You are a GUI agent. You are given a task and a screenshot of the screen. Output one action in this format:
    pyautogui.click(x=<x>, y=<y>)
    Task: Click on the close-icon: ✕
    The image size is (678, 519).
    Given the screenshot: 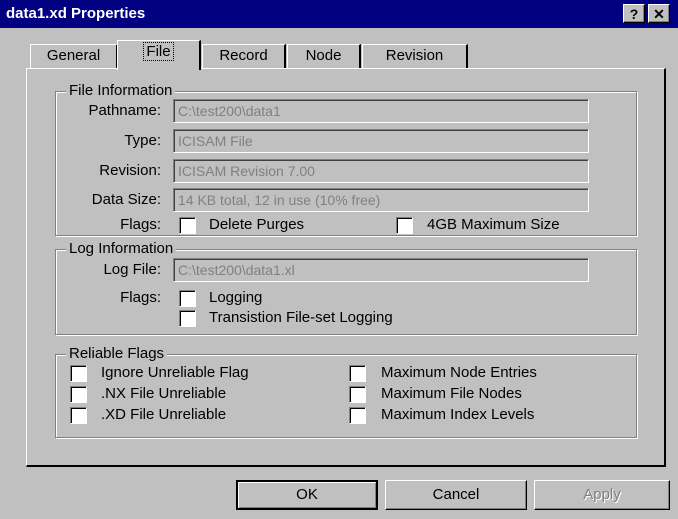 What is the action you would take?
    pyautogui.click(x=659, y=14)
    